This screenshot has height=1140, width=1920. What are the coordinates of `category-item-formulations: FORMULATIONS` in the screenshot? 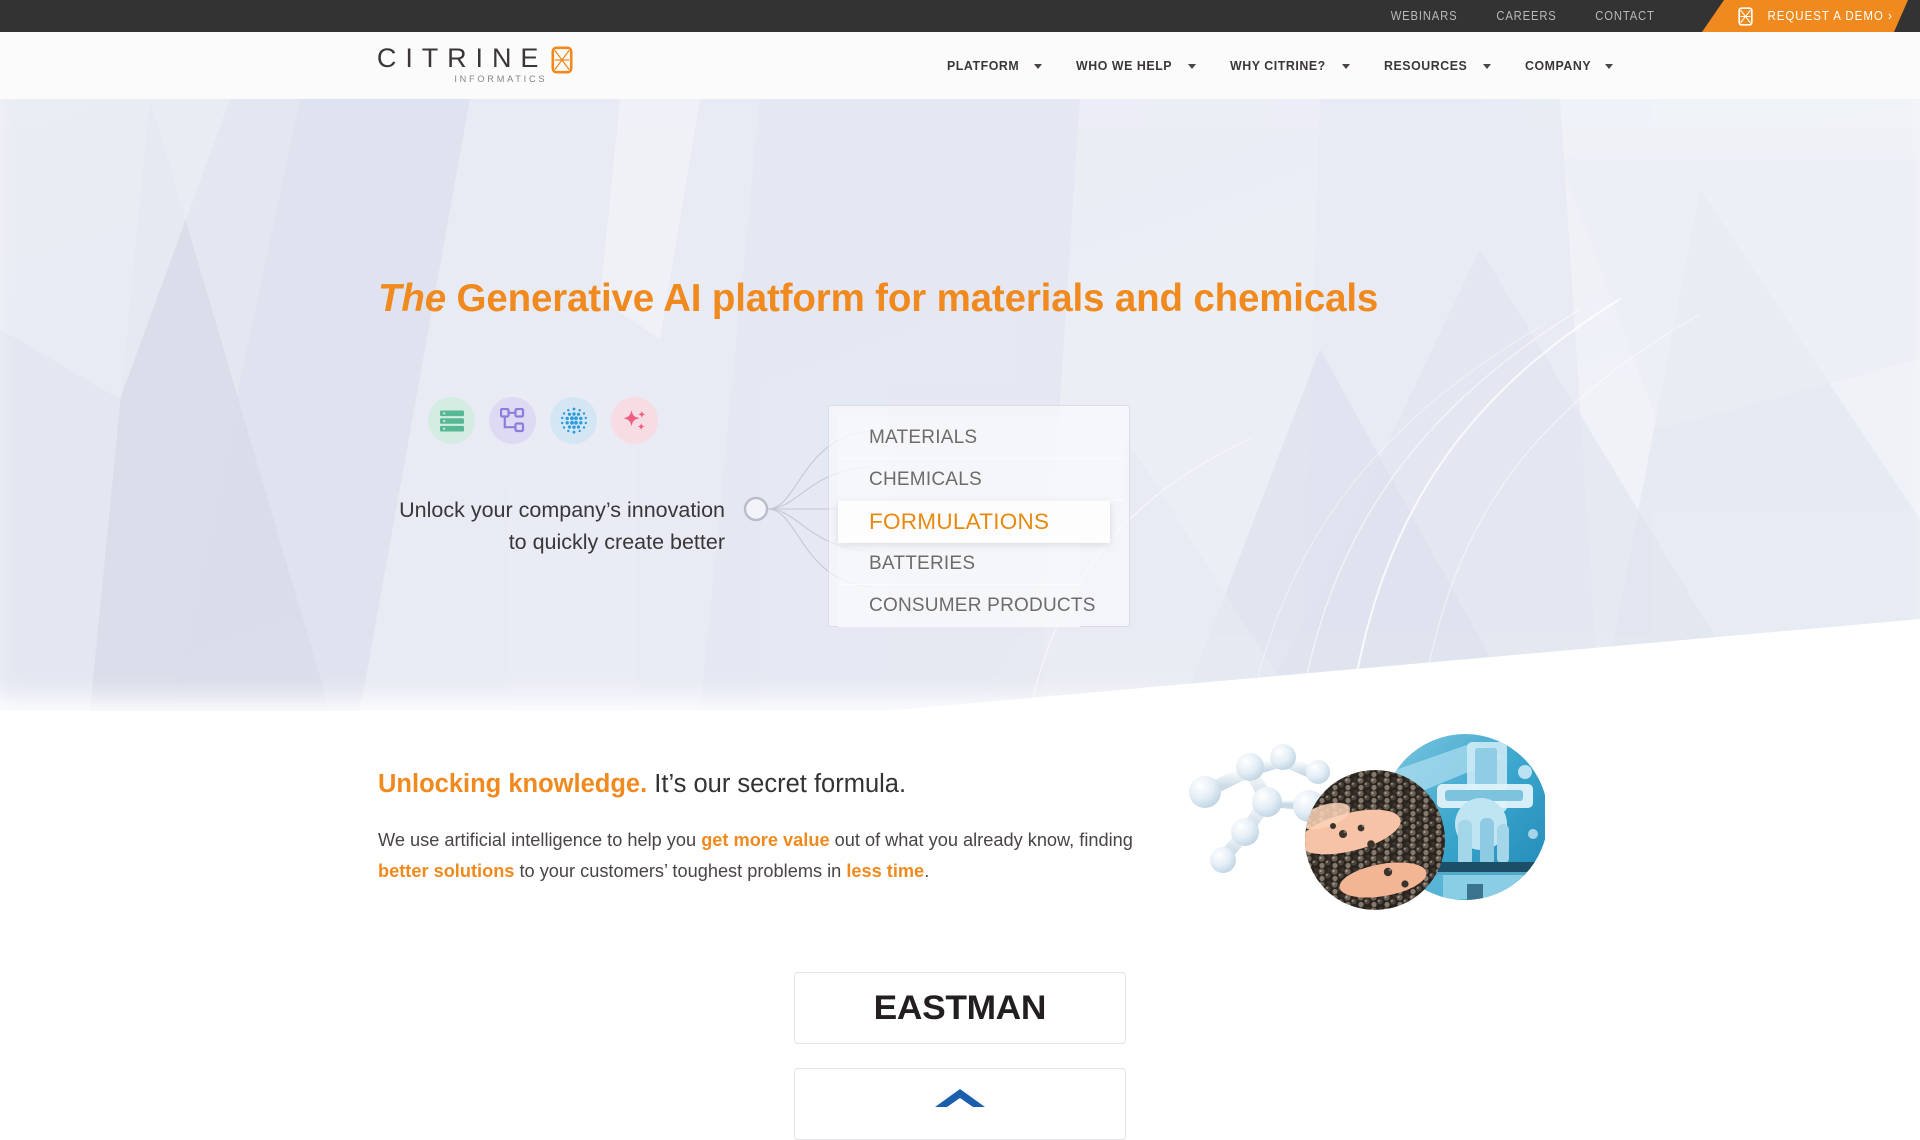 It's located at (974, 522).